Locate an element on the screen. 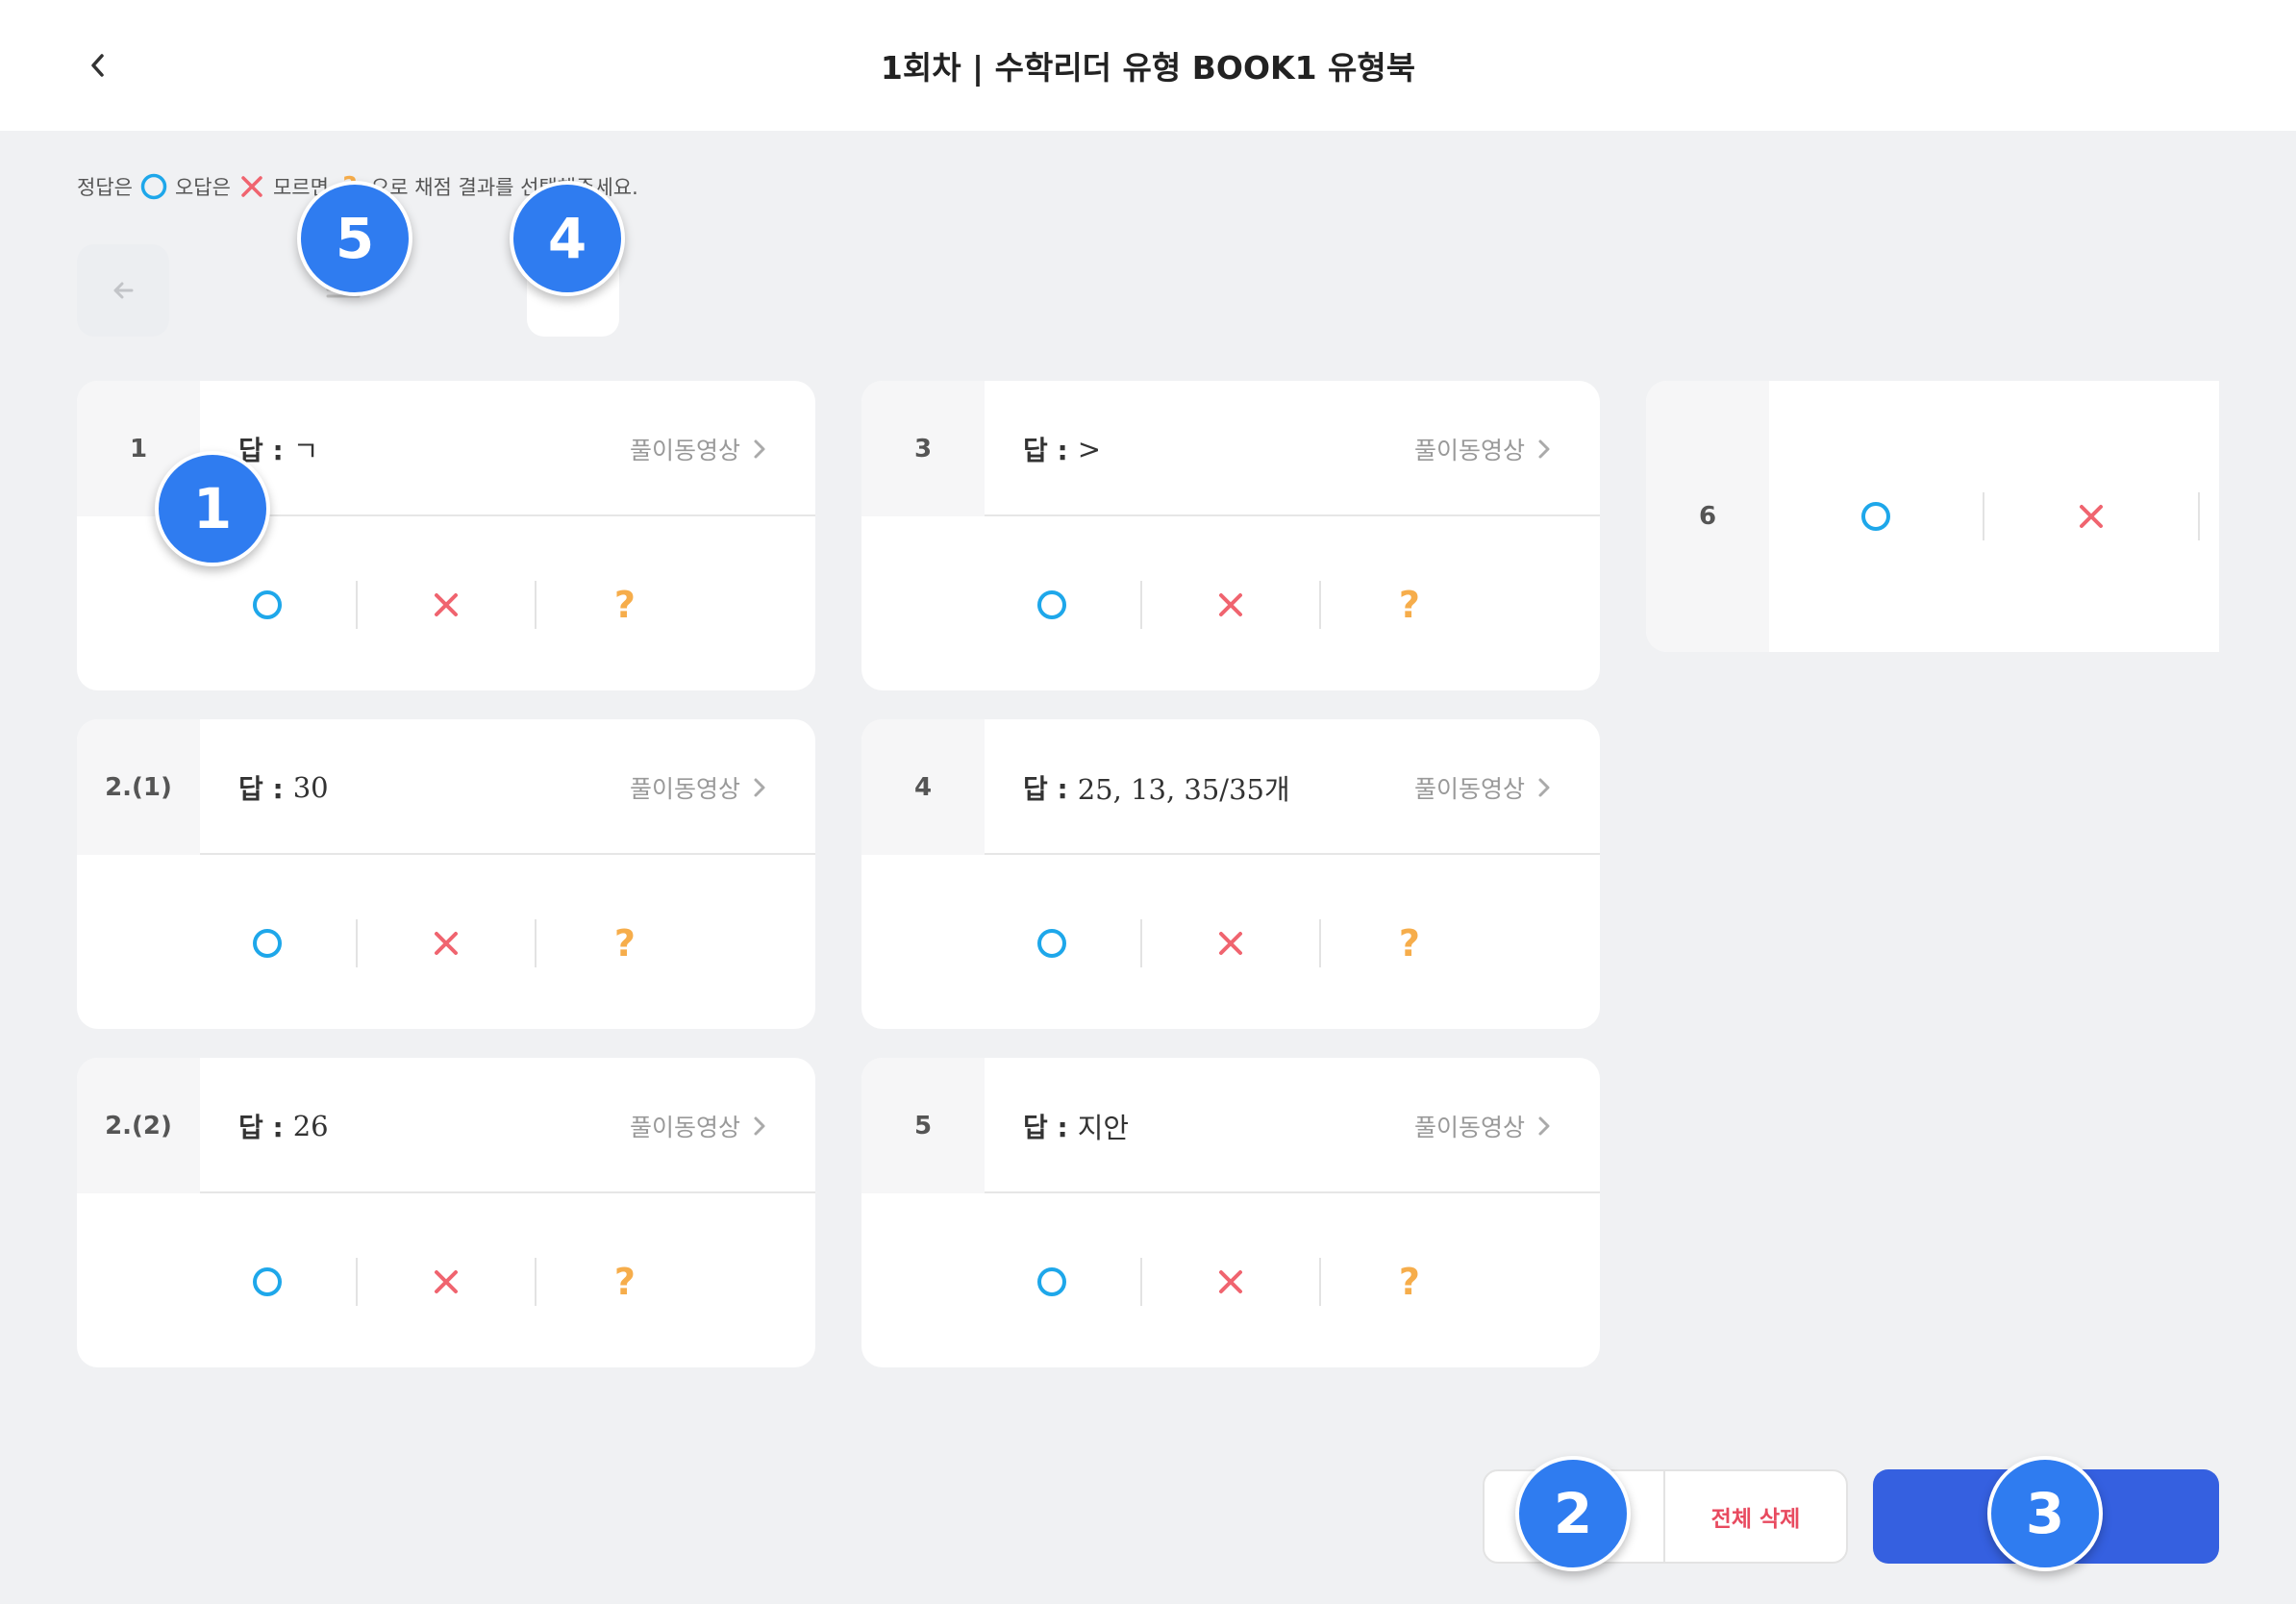 Image resolution: width=2296 pixels, height=1604 pixels. arrow-left-icon is located at coordinates (123, 290).